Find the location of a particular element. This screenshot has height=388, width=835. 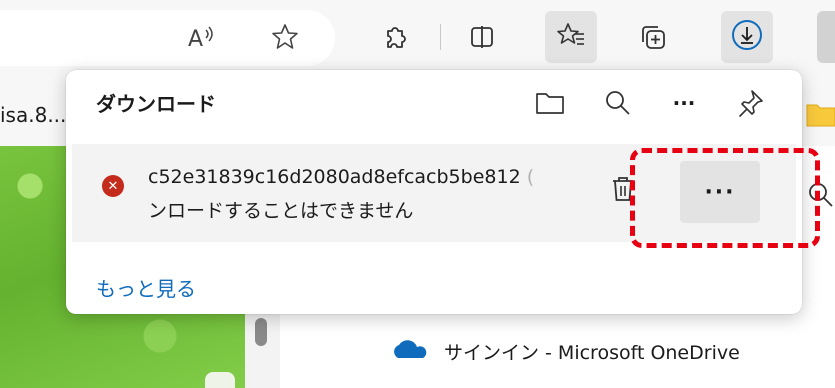

onedrive-cloud-icon is located at coordinates (410, 351).